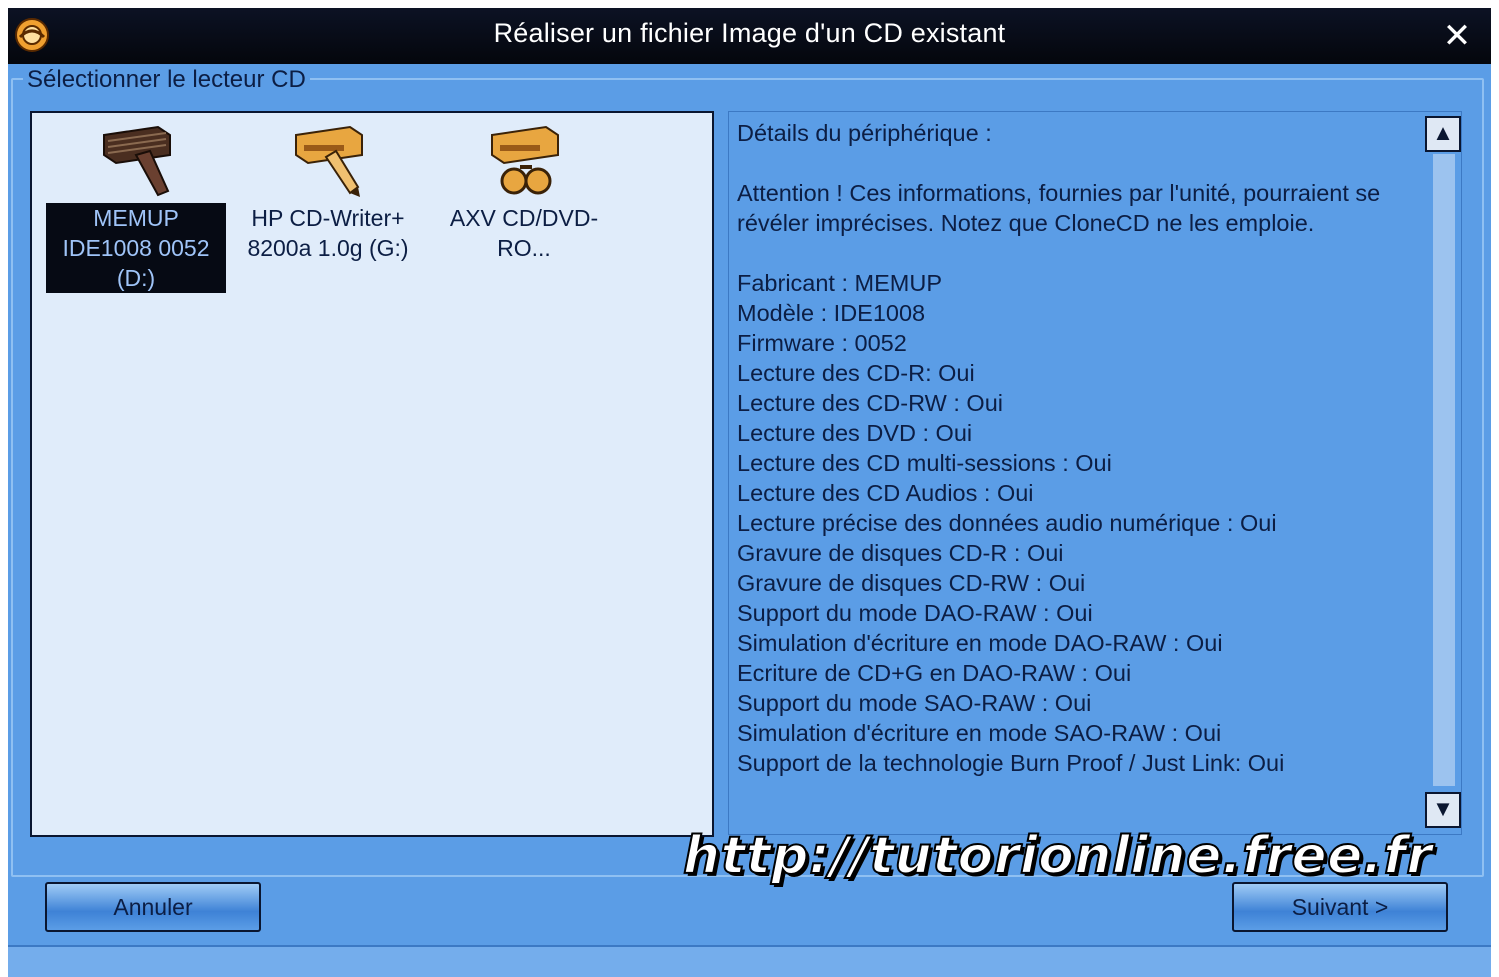 This screenshot has height=977, width=1499. What do you see at coordinates (525, 160) in the screenshot?
I see `virtual-drive-icon` at bounding box center [525, 160].